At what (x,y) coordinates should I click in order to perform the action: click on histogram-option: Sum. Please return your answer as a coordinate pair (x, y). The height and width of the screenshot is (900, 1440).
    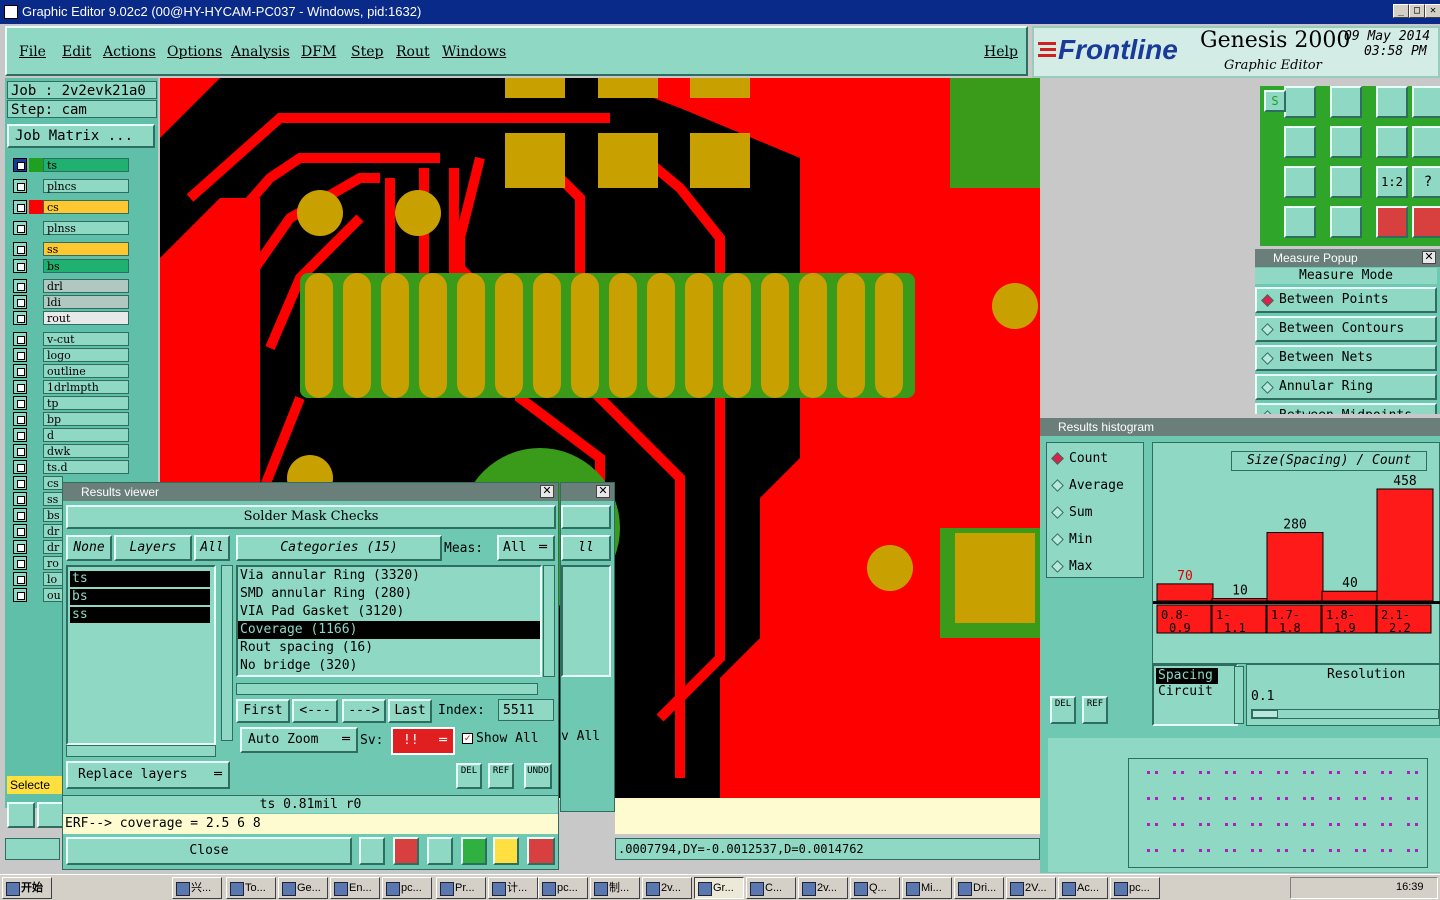
    Looking at the image, I should click on (1095, 513).